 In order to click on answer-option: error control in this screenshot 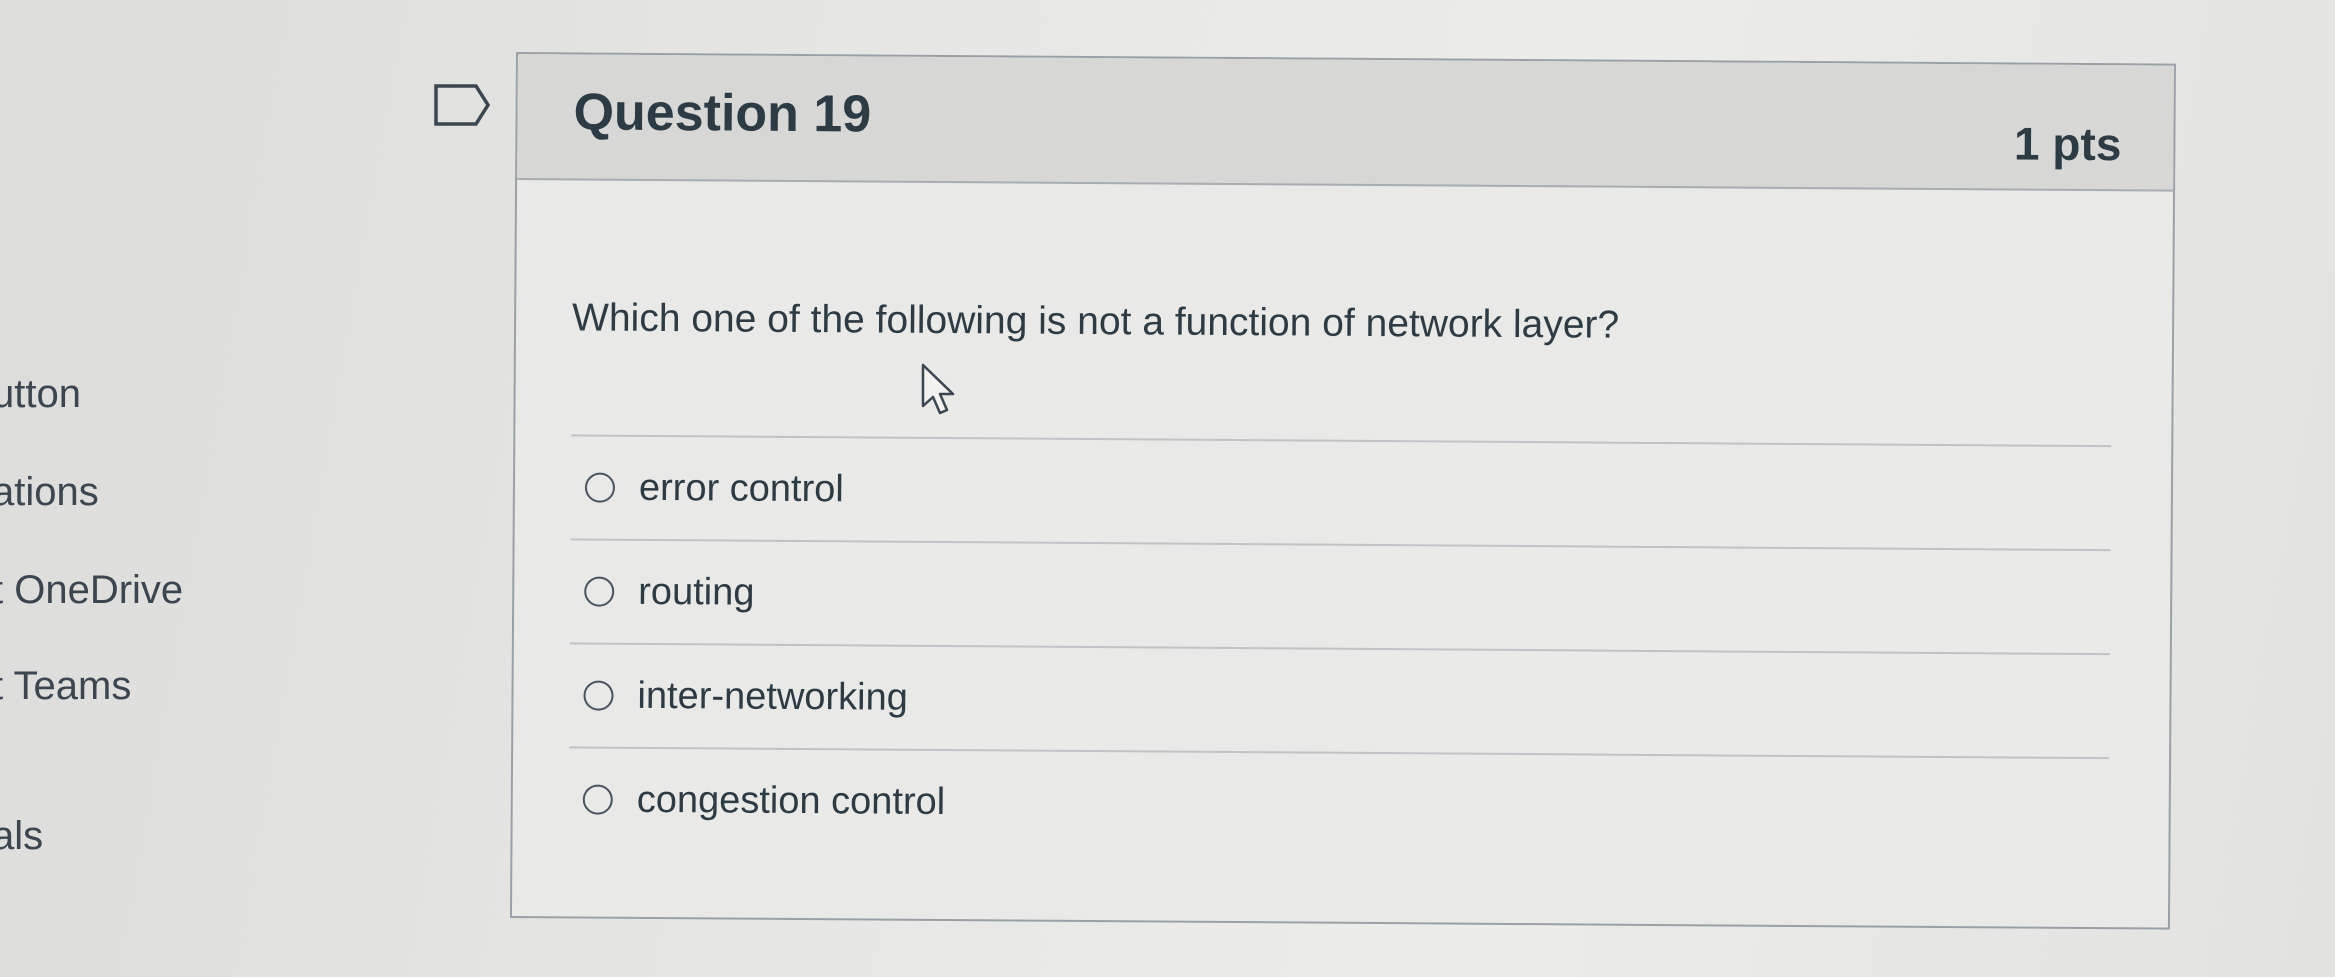, I will do `click(1341, 492)`.